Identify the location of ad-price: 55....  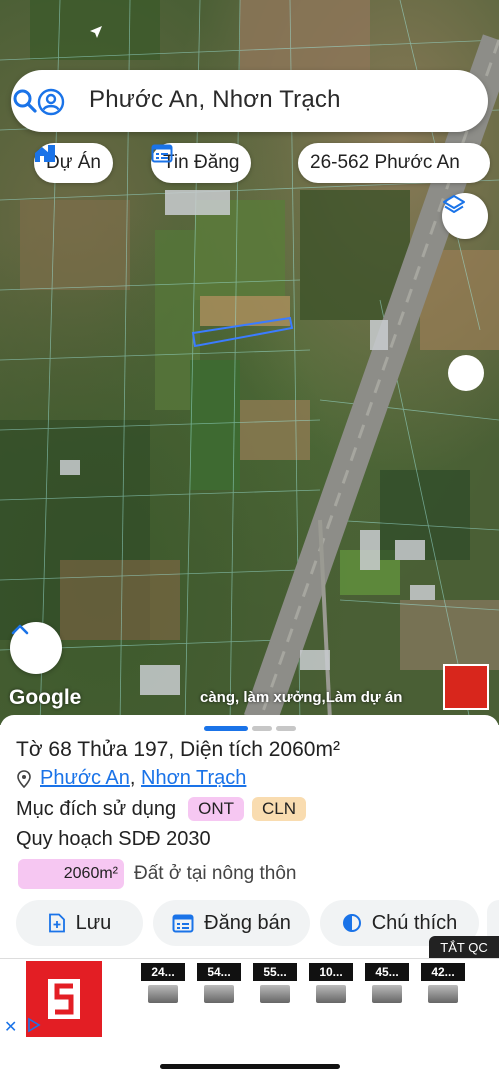
(275, 972).